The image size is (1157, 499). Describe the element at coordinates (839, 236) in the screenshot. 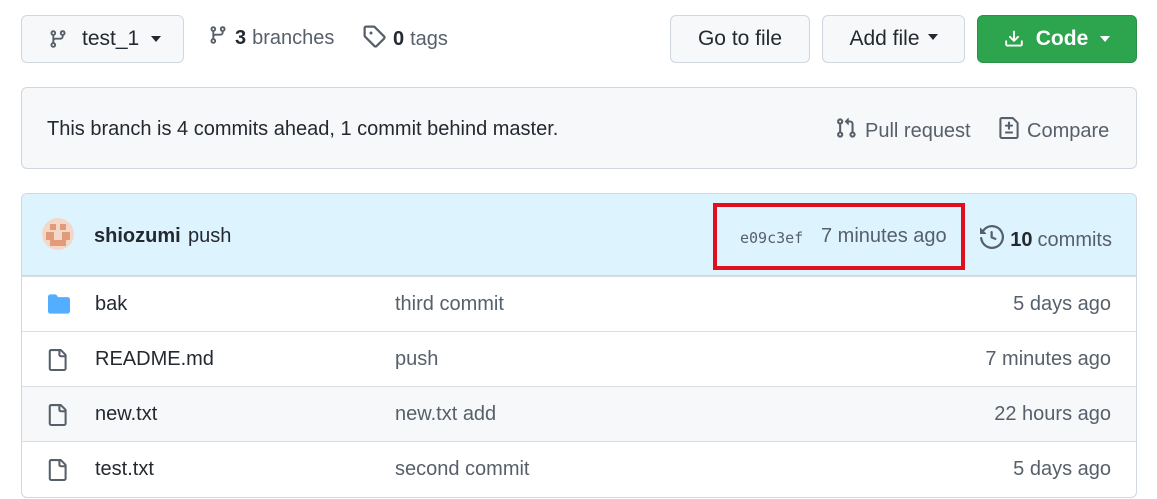

I see `highlight-annotation-box` at that location.